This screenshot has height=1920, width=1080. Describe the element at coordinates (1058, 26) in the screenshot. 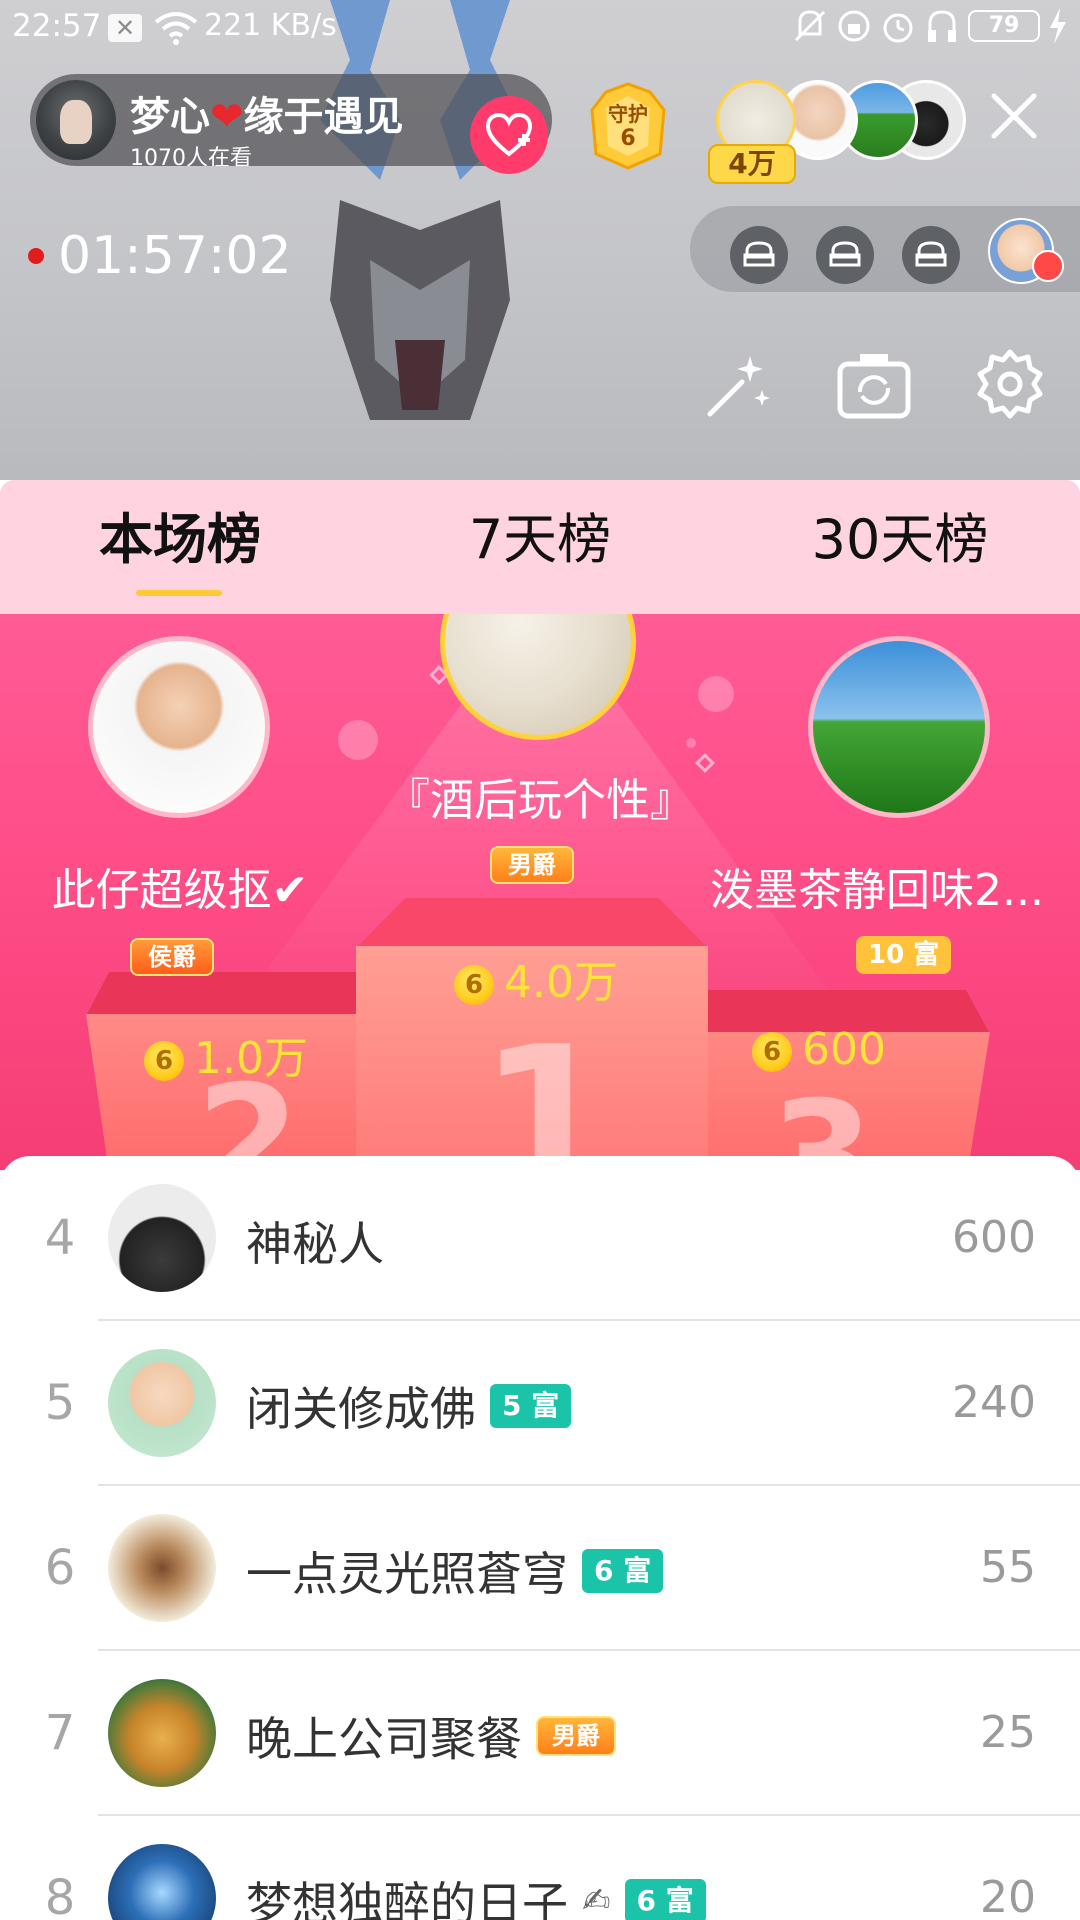

I see `charging-icon` at that location.